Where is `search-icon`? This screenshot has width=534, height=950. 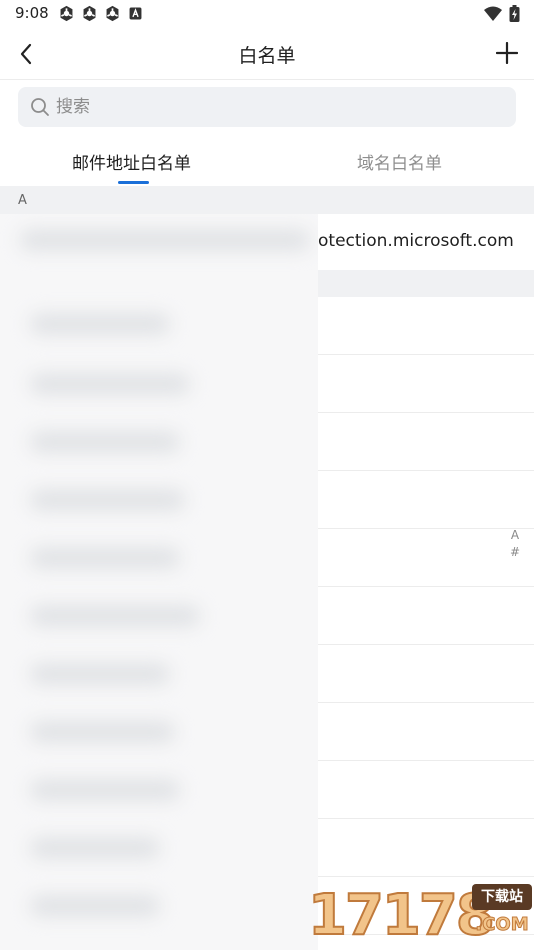
search-icon is located at coordinates (40, 107).